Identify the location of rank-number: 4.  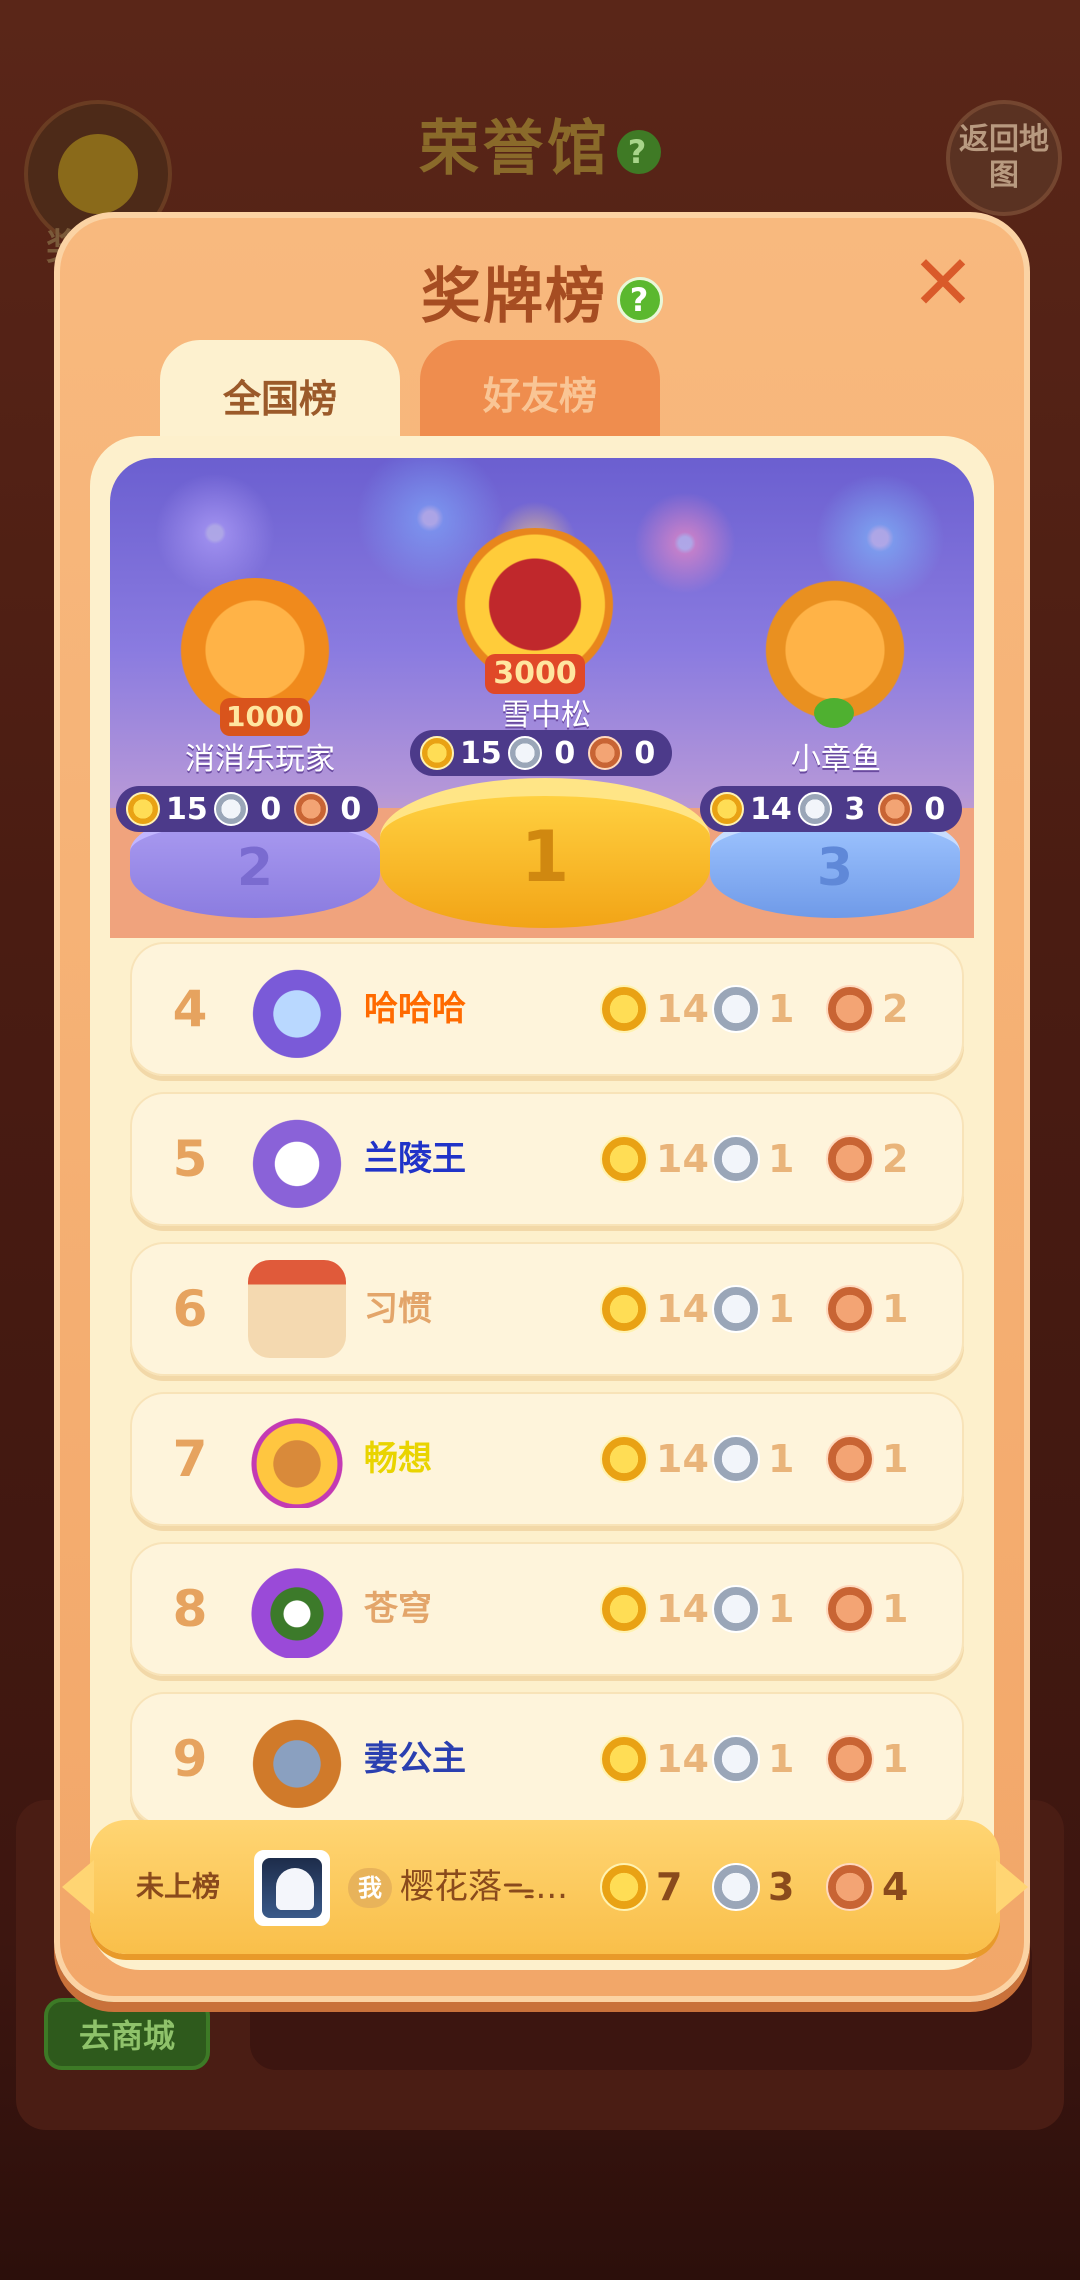
(190, 1009).